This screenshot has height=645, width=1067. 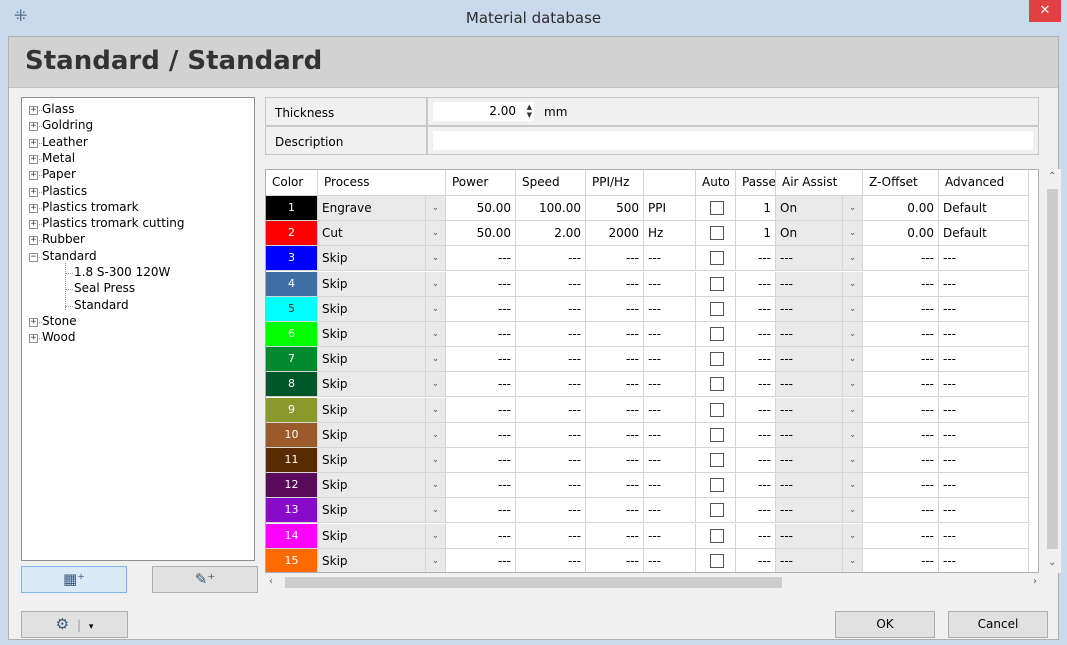 I want to click on color-swatch: 15, so click(x=292, y=560).